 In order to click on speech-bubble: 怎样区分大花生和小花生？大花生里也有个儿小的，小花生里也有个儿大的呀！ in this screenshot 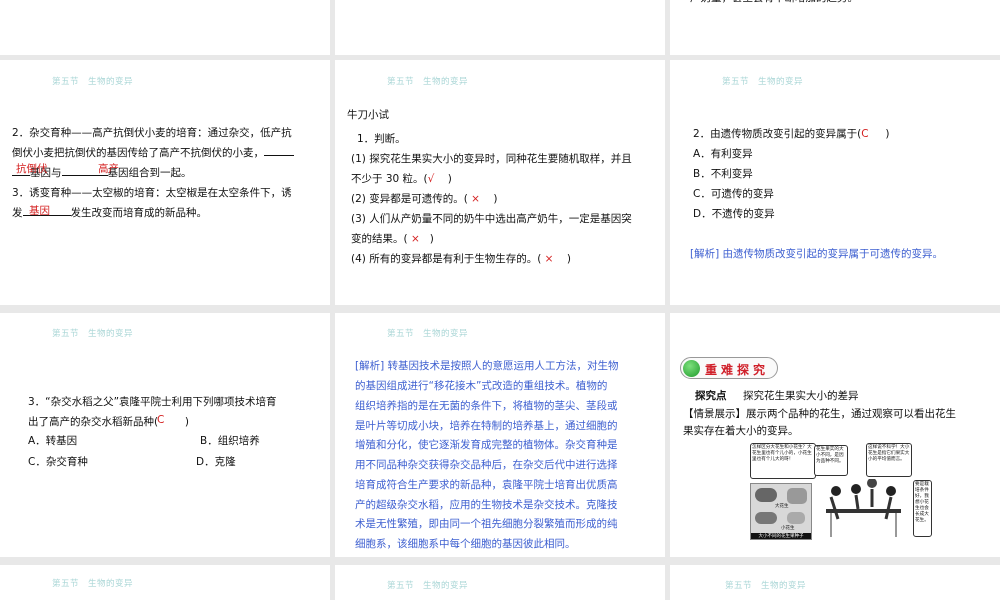, I will do `click(783, 461)`.